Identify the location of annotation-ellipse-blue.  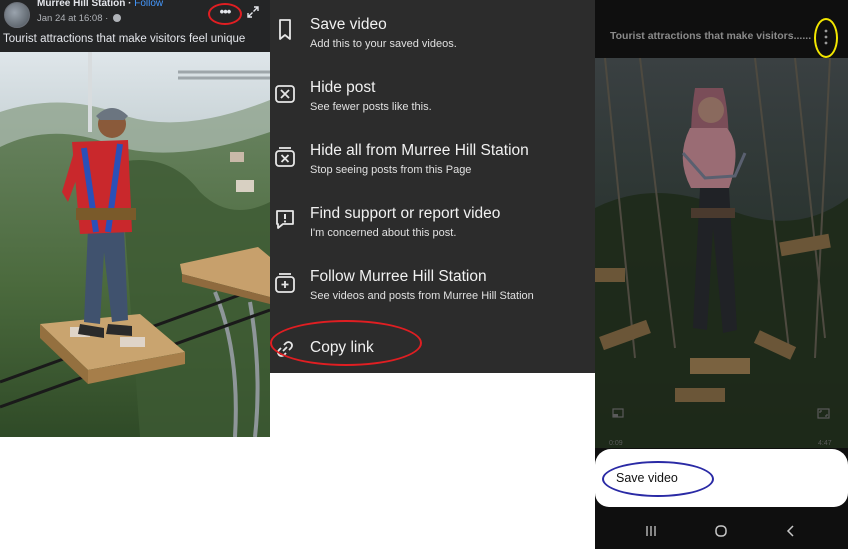
(658, 479).